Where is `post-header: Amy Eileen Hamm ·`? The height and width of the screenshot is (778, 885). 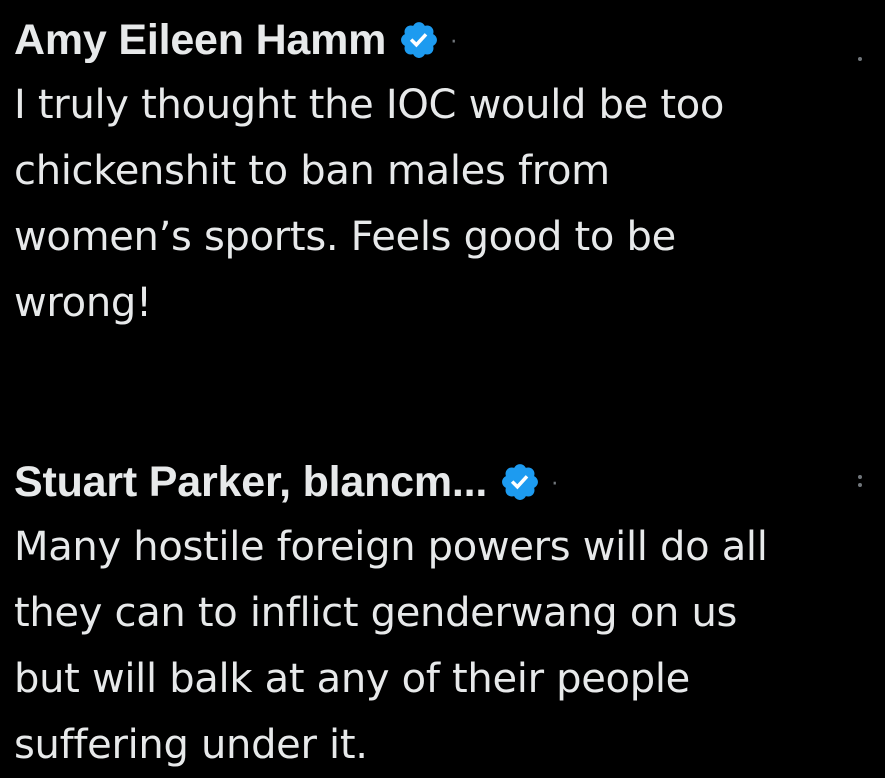
post-header: Amy Eileen Hamm · is located at coordinates (442, 40).